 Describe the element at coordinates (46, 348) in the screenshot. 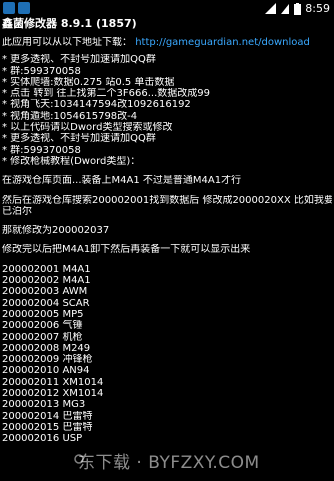

I see `weapon-code-item: 200002008 M249` at that location.